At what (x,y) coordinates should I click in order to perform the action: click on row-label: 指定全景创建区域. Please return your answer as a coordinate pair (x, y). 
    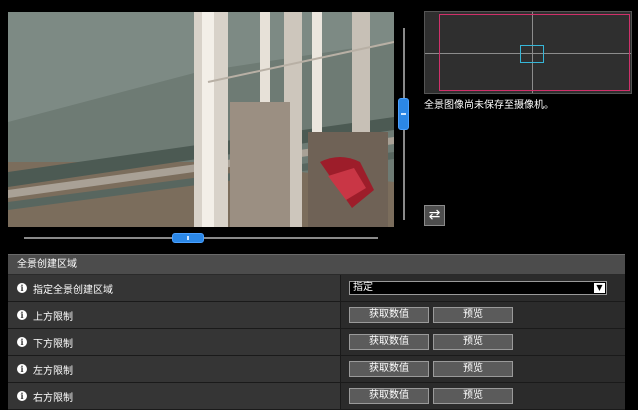
    Looking at the image, I should click on (73, 290).